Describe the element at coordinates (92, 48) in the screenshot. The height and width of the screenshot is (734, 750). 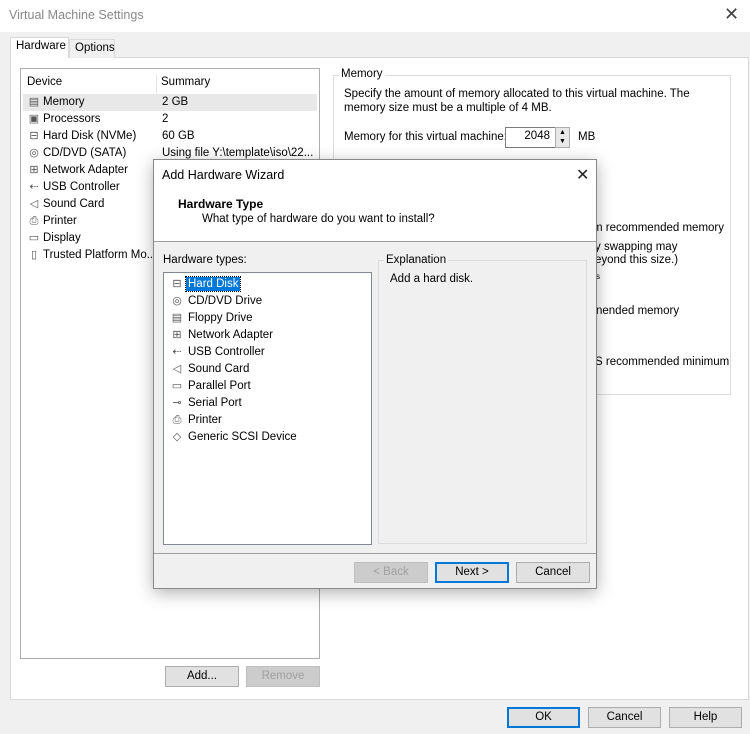
I see `tab-options: Options` at that location.